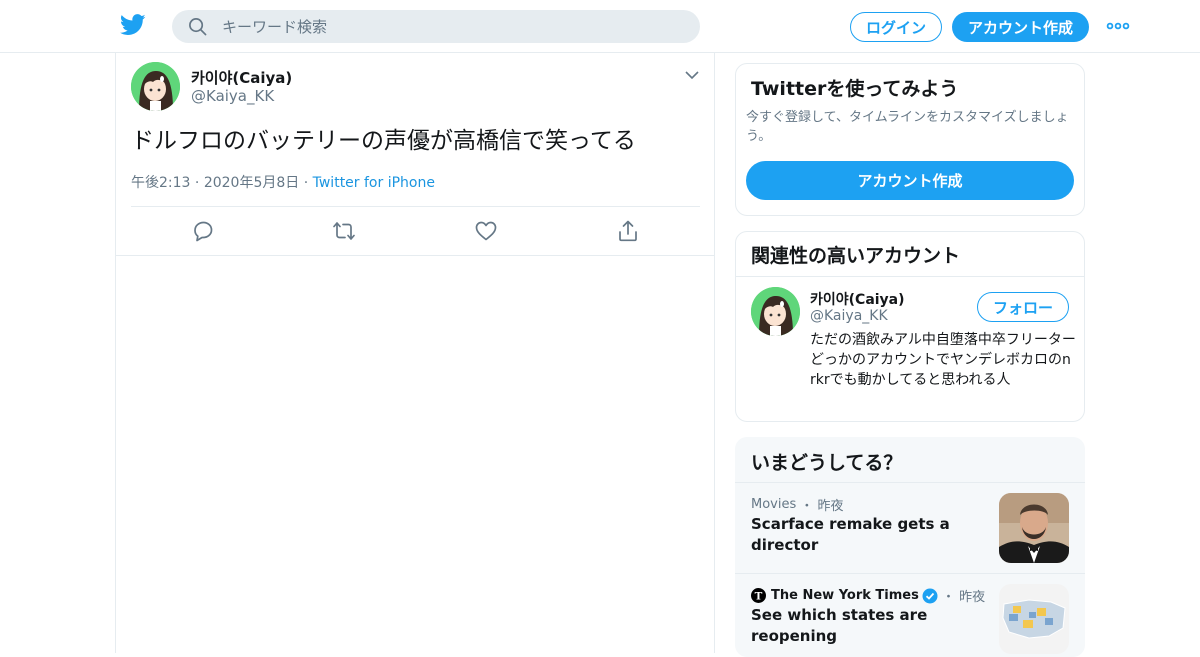  I want to click on signup-button: アカウント作成, so click(1020, 27).